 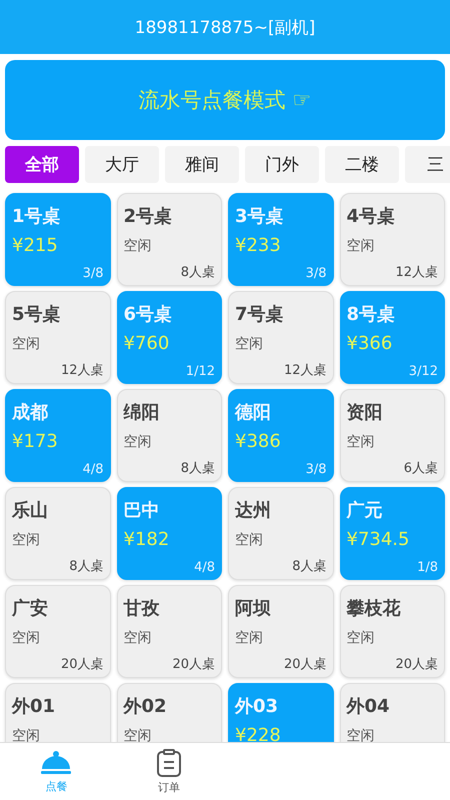 I want to click on table-name: 达州, so click(x=253, y=510).